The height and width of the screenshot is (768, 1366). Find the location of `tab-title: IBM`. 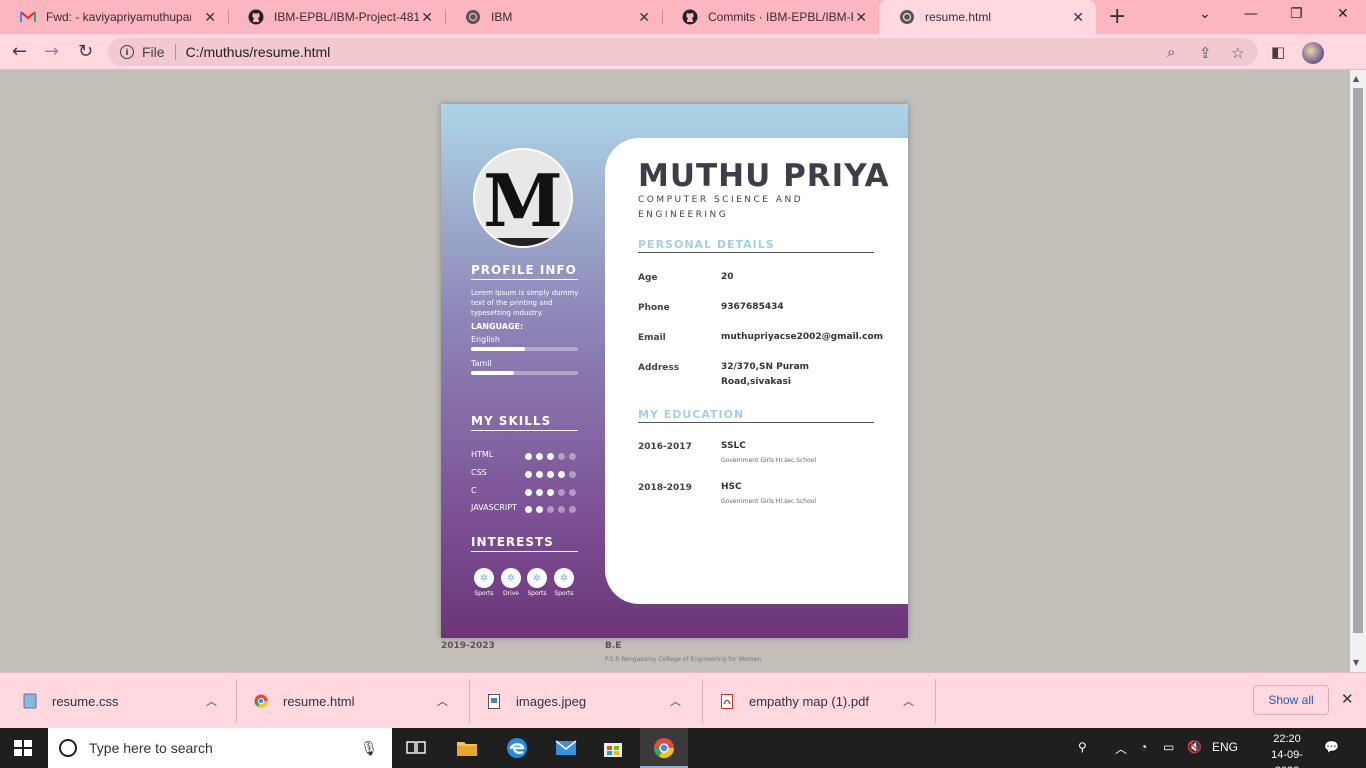

tab-title: IBM is located at coordinates (502, 17).